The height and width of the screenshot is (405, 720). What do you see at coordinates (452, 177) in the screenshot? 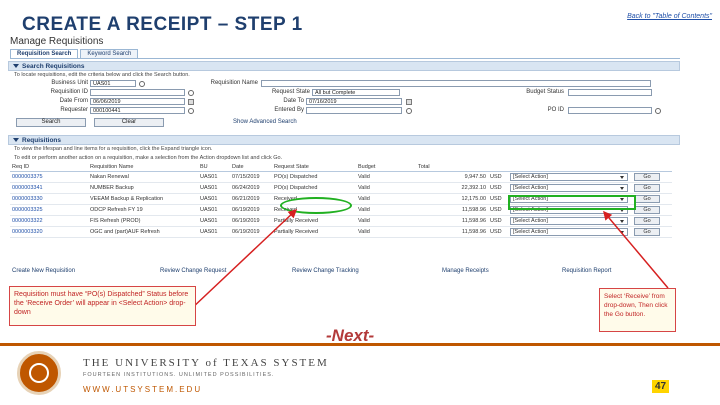
I see `total-amount: 9,947.50` at bounding box center [452, 177].